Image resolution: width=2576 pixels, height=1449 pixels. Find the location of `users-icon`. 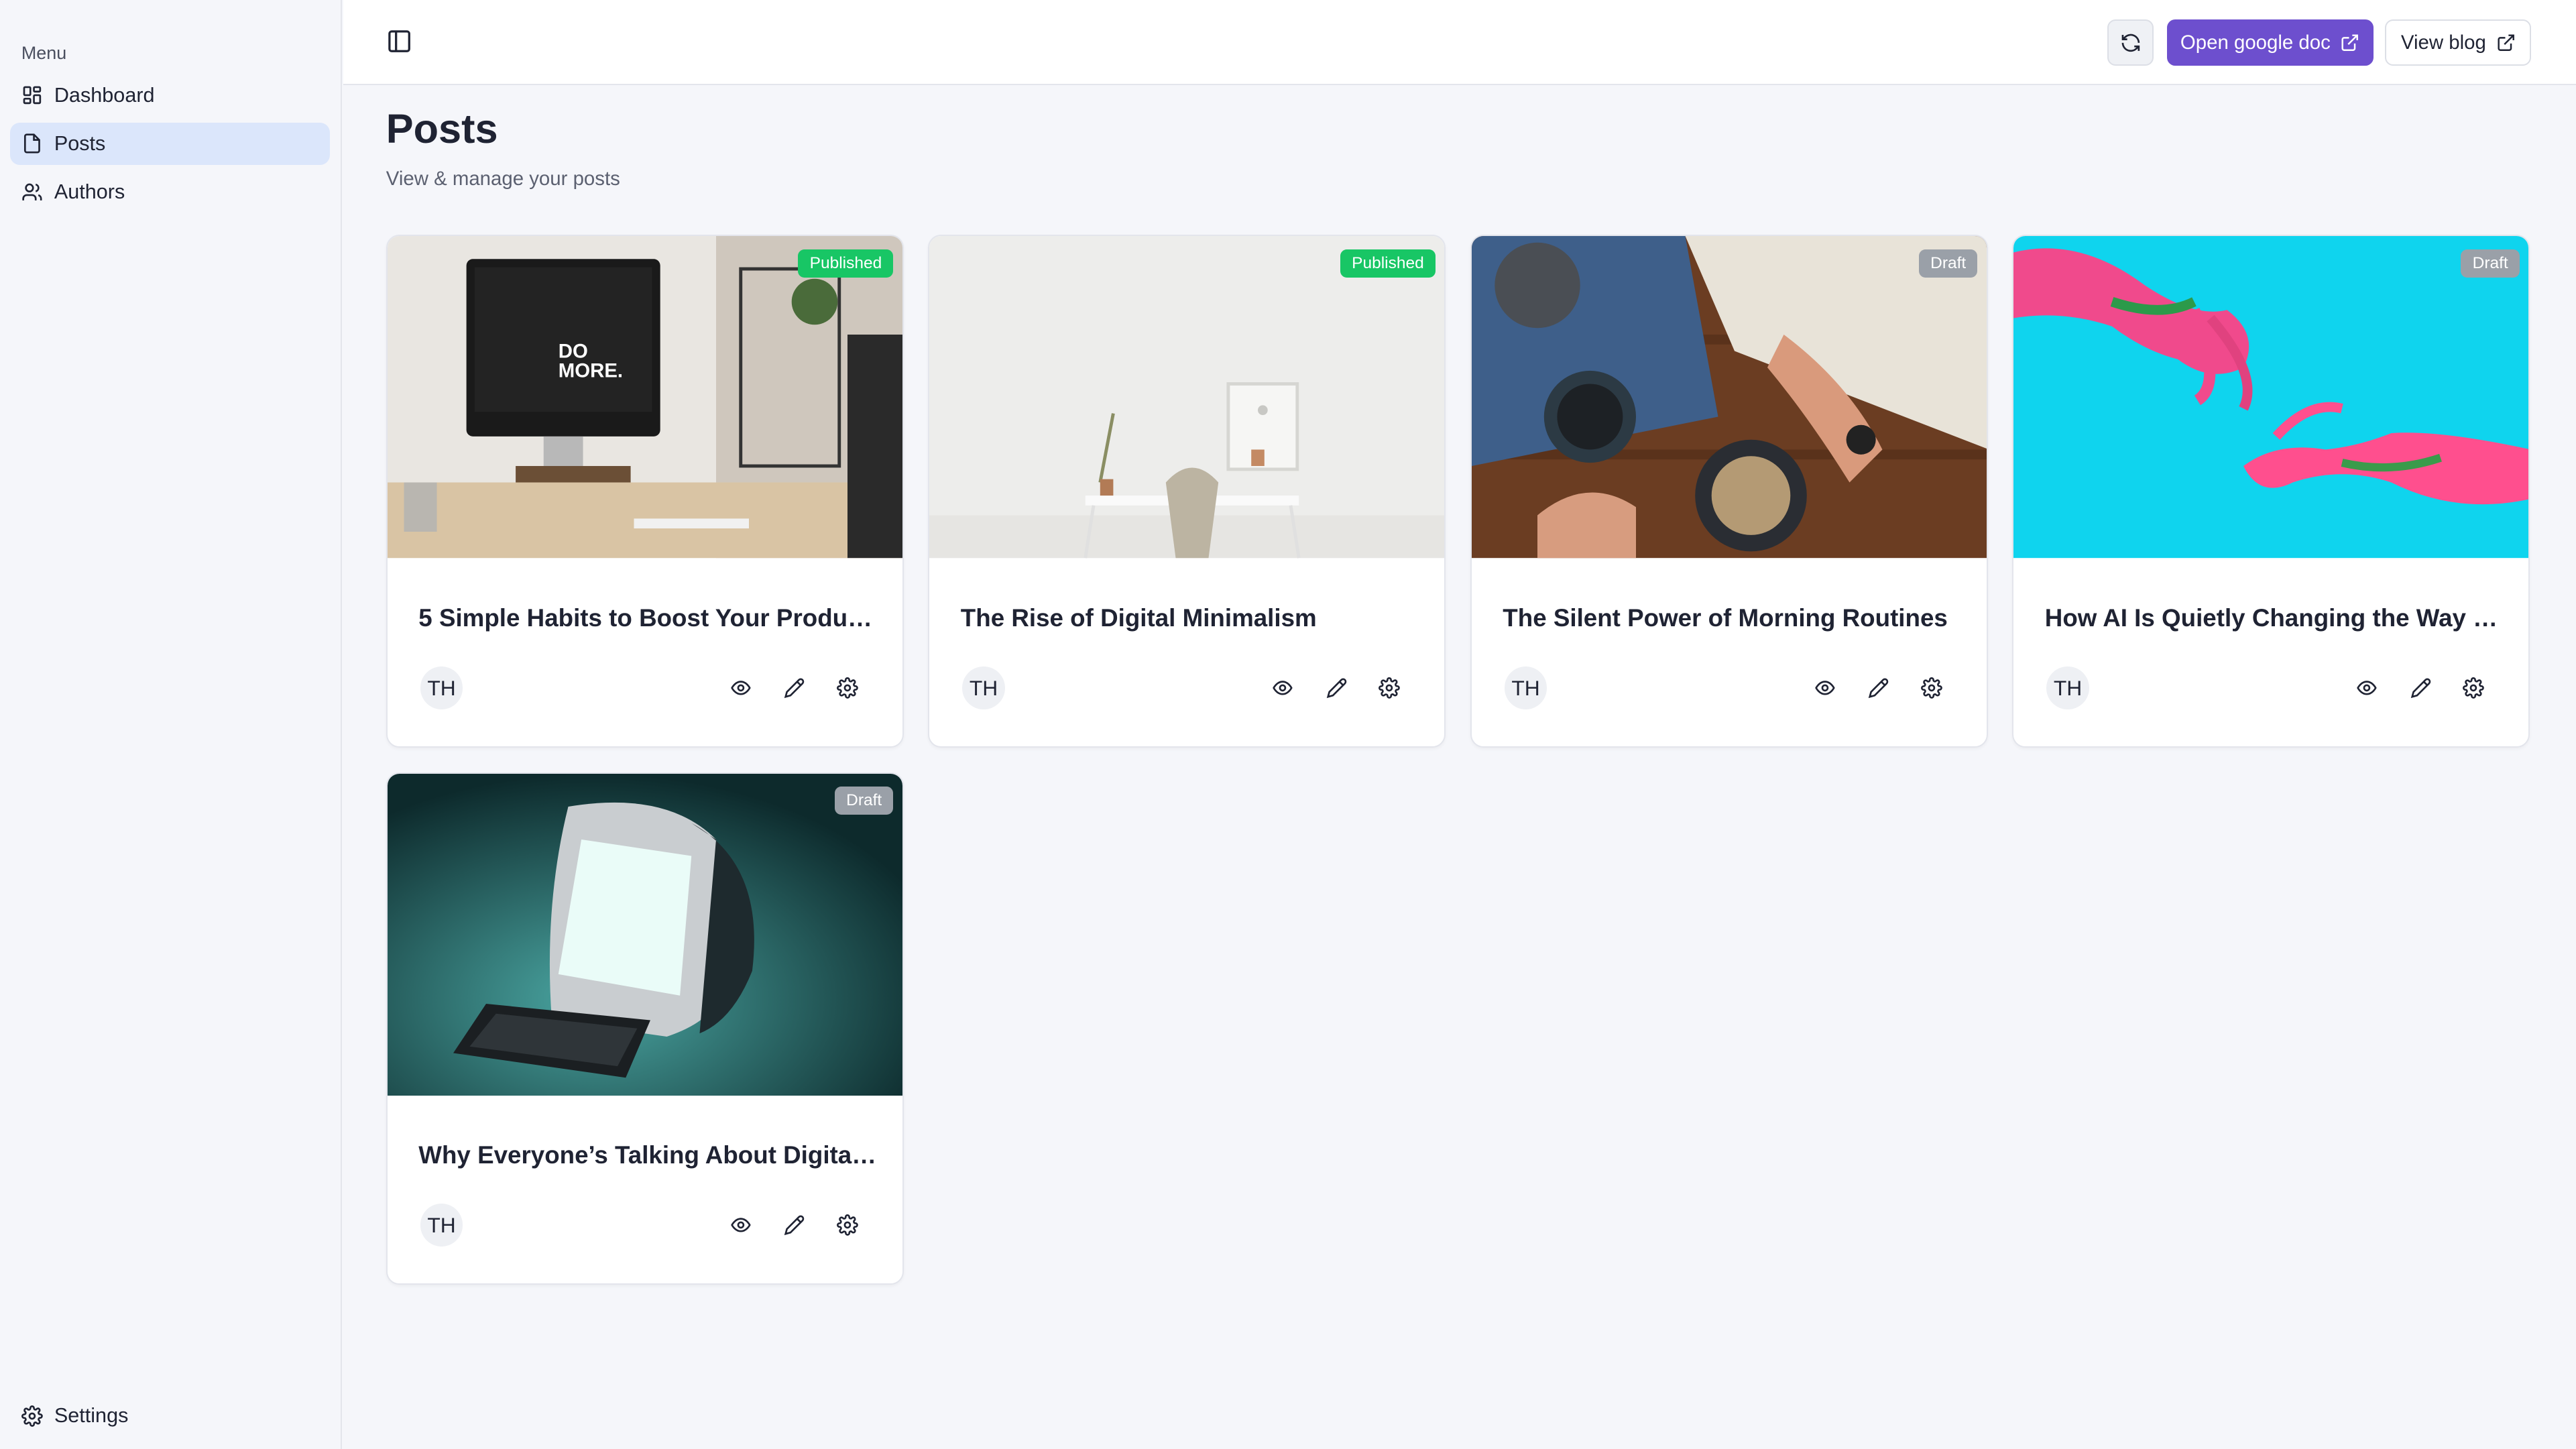

users-icon is located at coordinates (32, 192).